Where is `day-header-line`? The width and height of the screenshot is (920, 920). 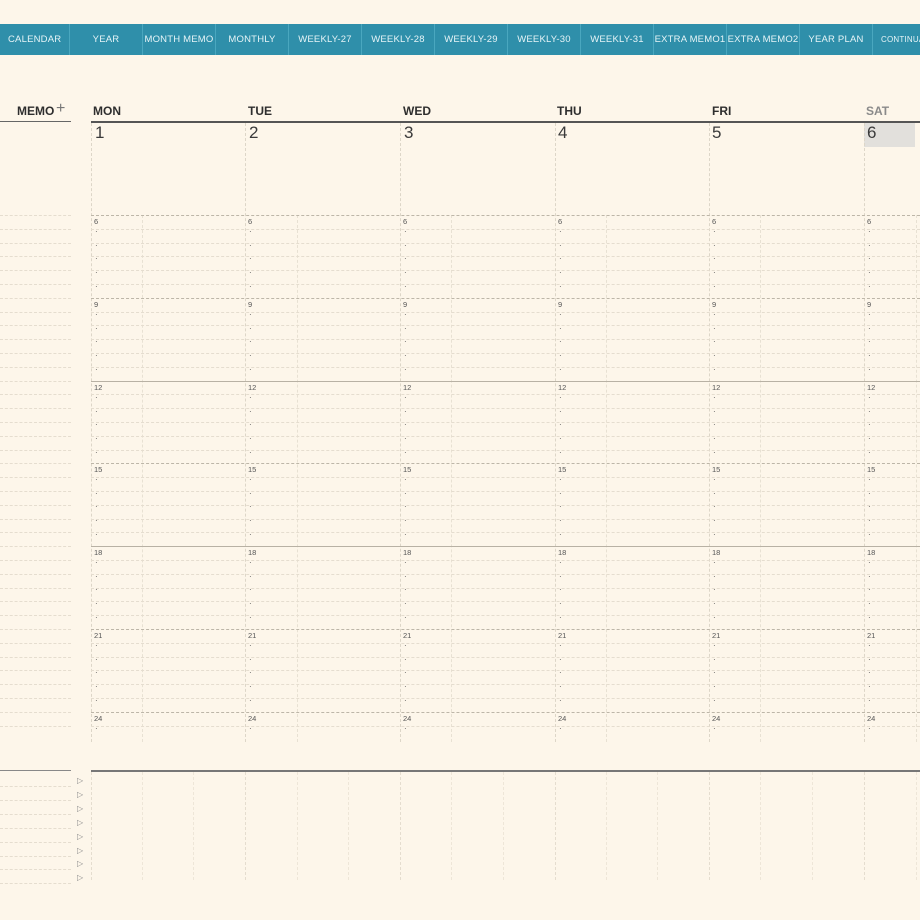
day-header-line is located at coordinates (505, 122).